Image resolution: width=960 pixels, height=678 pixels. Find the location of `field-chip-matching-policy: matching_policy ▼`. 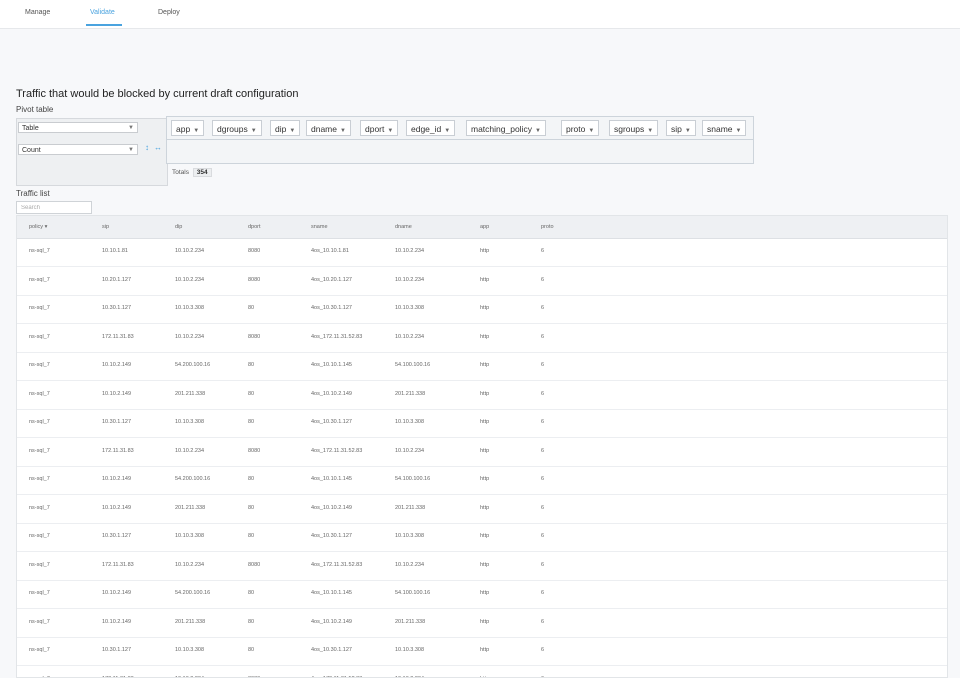

field-chip-matching-policy: matching_policy ▼ is located at coordinates (506, 128).